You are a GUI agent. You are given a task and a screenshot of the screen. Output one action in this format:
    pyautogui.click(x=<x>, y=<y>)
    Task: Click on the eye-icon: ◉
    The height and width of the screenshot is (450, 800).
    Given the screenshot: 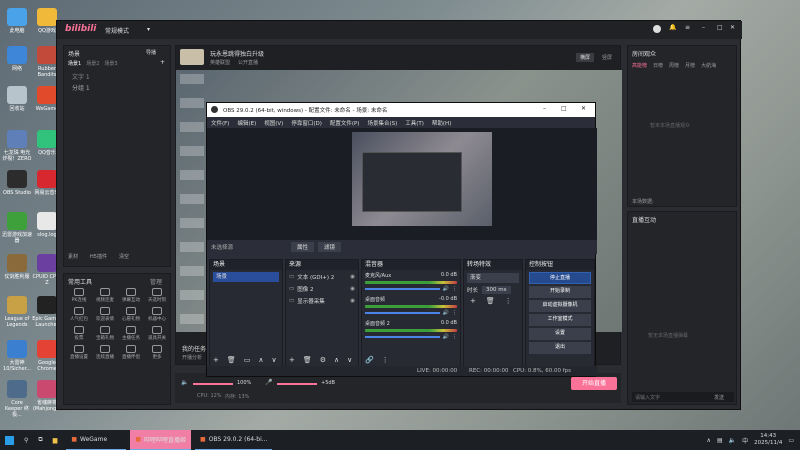 What is the action you would take?
    pyautogui.click(x=352, y=289)
    